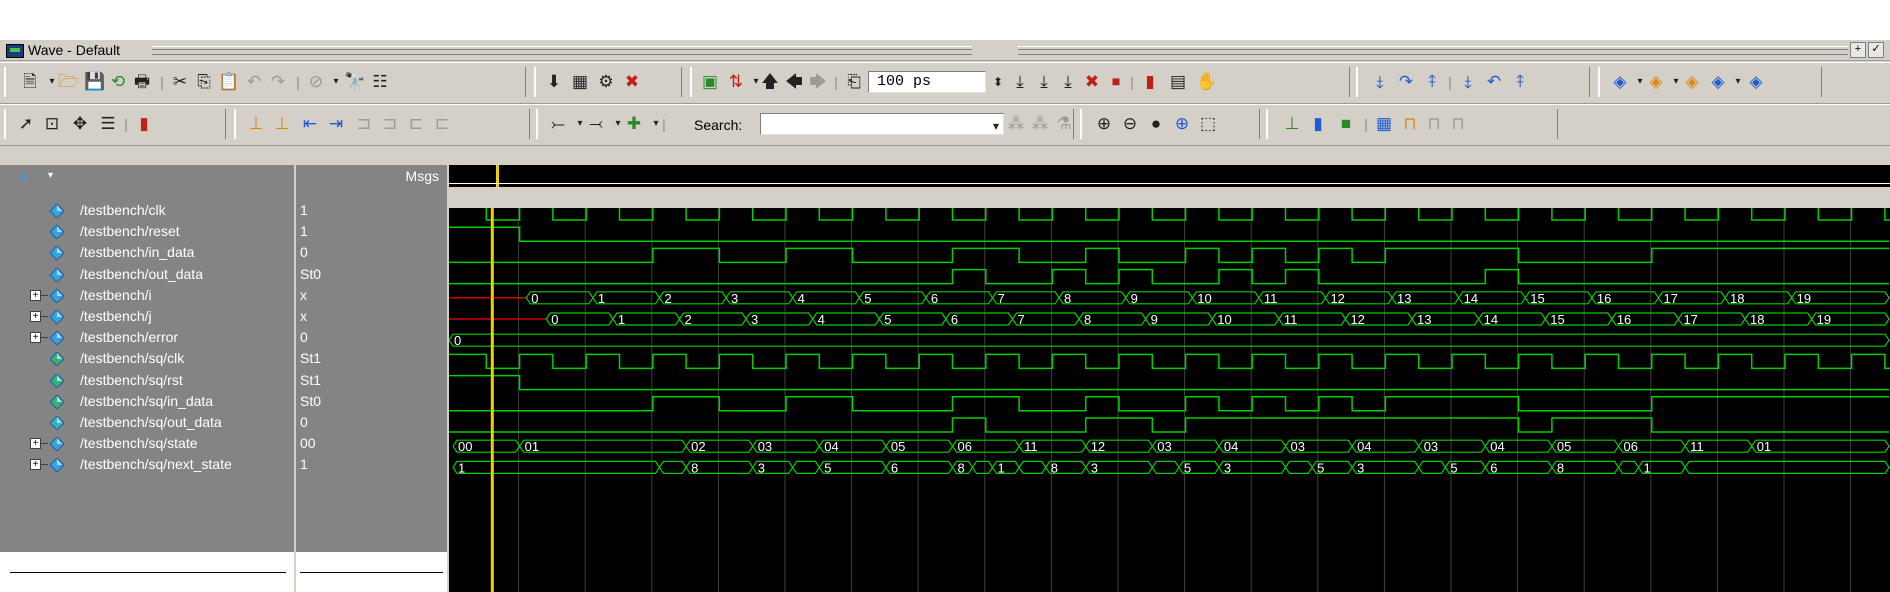  Describe the element at coordinates (1318, 124) in the screenshot. I see `wave-logic-icon: ▮` at that location.